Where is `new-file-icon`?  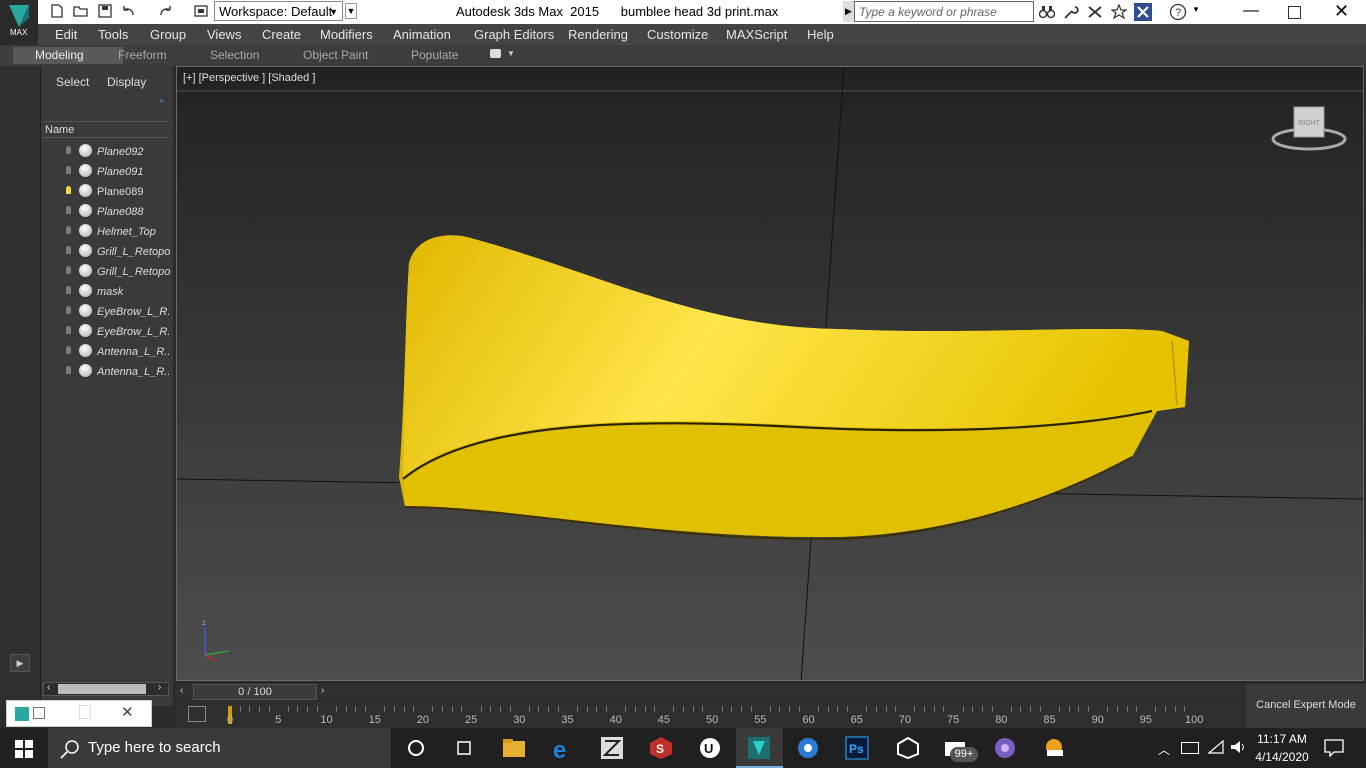 new-file-icon is located at coordinates (57, 11).